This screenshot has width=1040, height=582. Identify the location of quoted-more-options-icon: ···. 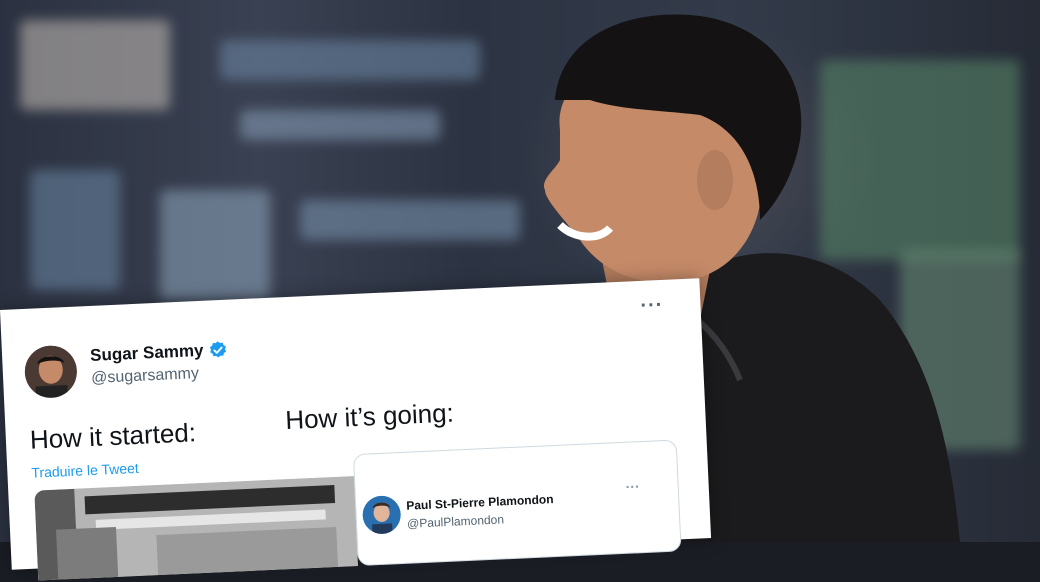
(632, 486).